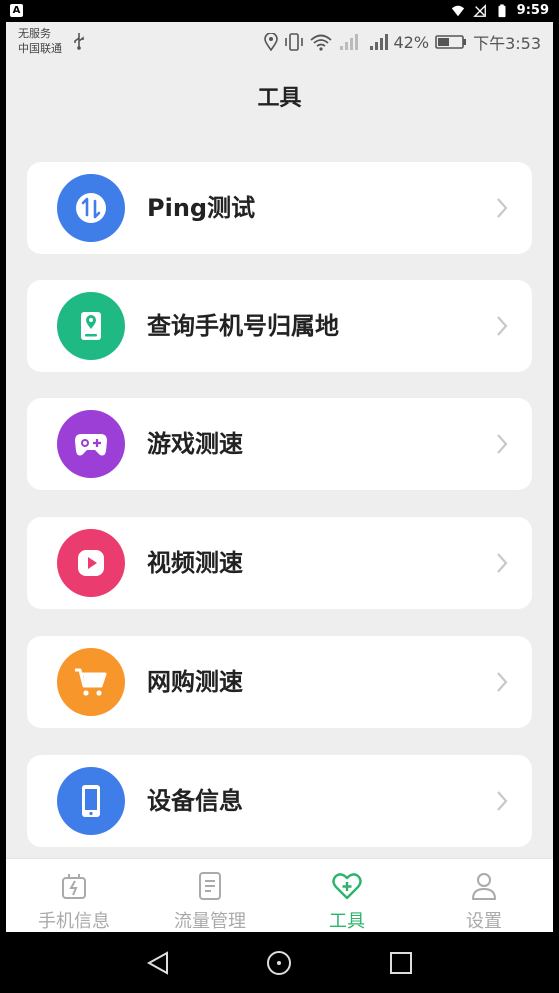 The width and height of the screenshot is (559, 993). Describe the element at coordinates (279, 563) in the screenshot. I see `tool-item-video-speed: 视频测速` at that location.